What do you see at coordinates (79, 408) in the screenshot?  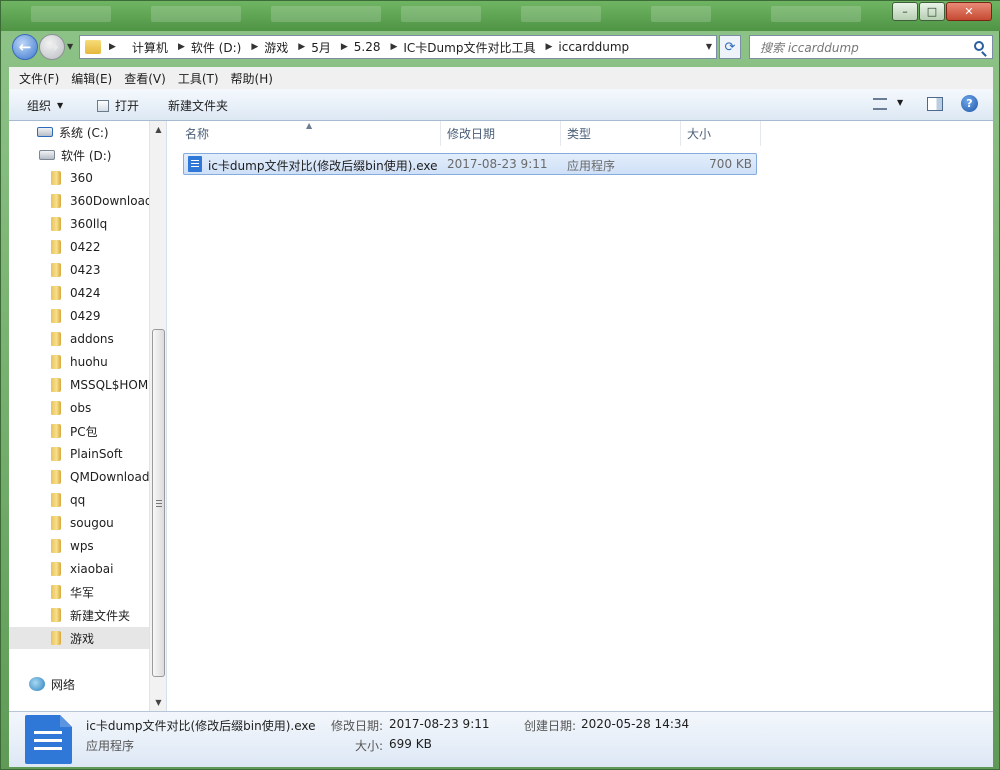 I see `tree-item-folder: obs` at bounding box center [79, 408].